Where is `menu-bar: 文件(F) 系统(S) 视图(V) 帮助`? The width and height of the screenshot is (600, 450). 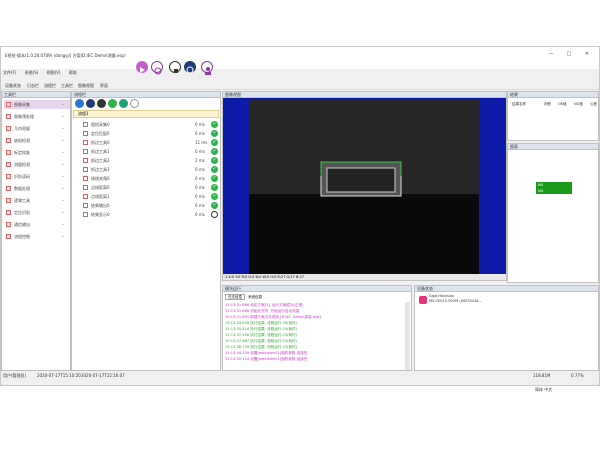 menu-bar: 文件(F) 系统(S) 视图(V) 帮助 is located at coordinates (43, 74).